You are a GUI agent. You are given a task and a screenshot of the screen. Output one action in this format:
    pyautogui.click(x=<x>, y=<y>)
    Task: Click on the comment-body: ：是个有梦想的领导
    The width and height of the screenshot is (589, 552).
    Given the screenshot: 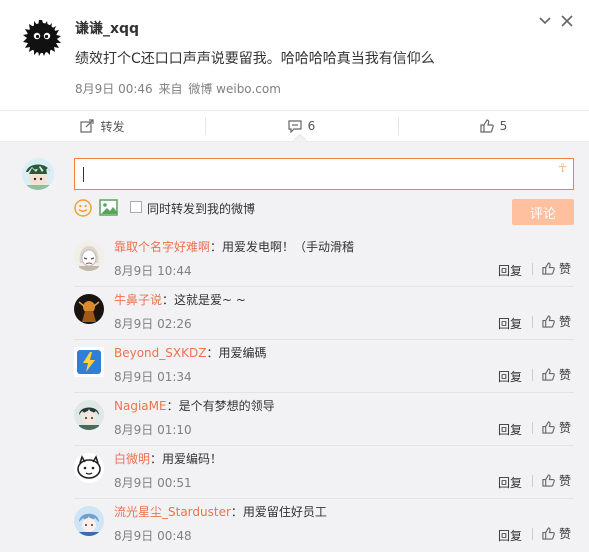 What is the action you would take?
    pyautogui.click(x=220, y=406)
    